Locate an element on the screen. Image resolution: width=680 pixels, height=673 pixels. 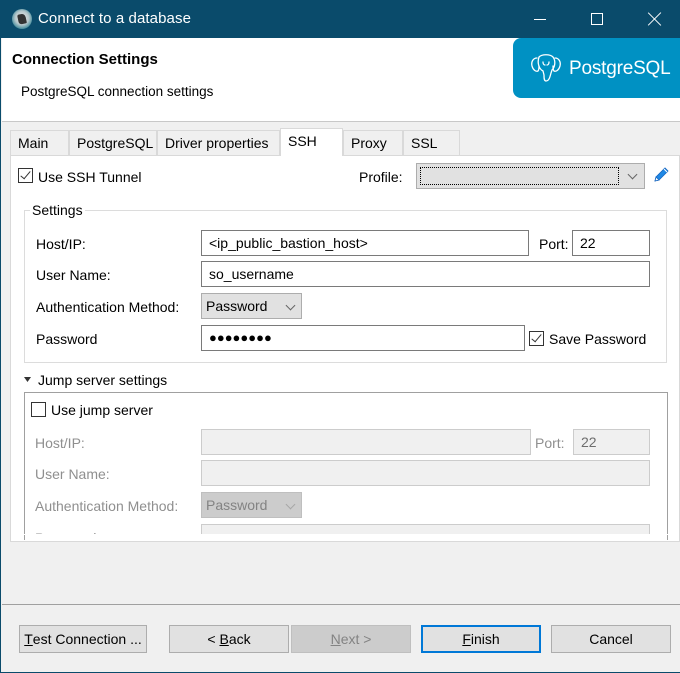
edit-profile-pencil-icon is located at coordinates (661, 175).